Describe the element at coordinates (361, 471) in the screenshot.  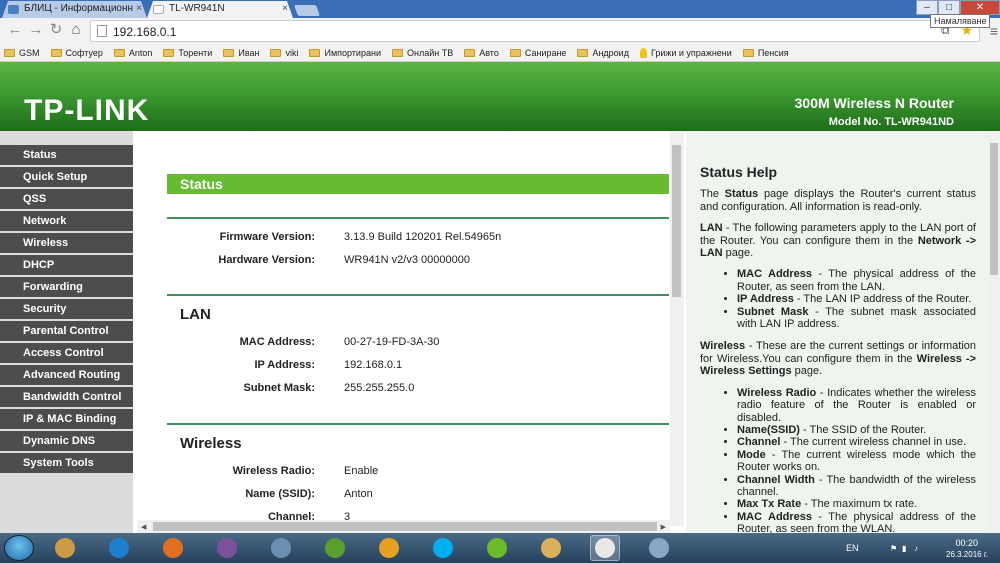
I see `wireless-radio-value: Enable` at that location.